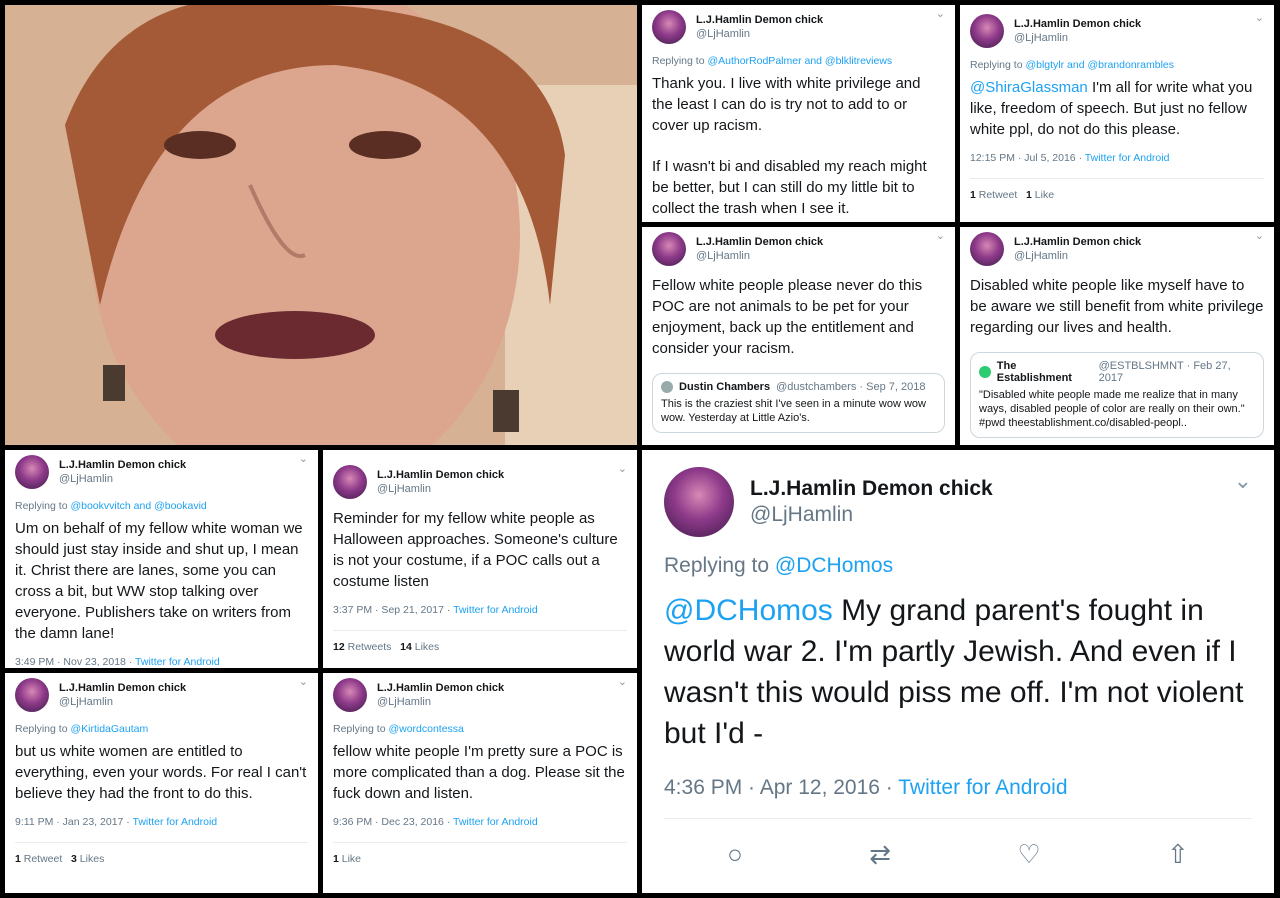 The image size is (1280, 898). Describe the element at coordinates (748, 610) in the screenshot. I see `mention-link: @DCHomos` at that location.